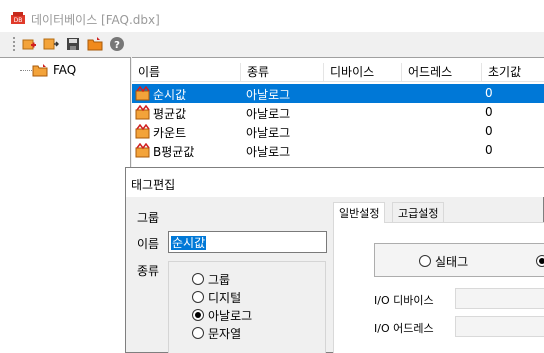 The width and height of the screenshot is (544, 353). I want to click on list-header: 이름 종류 디바이스 어드레스 초기값, so click(338, 71).